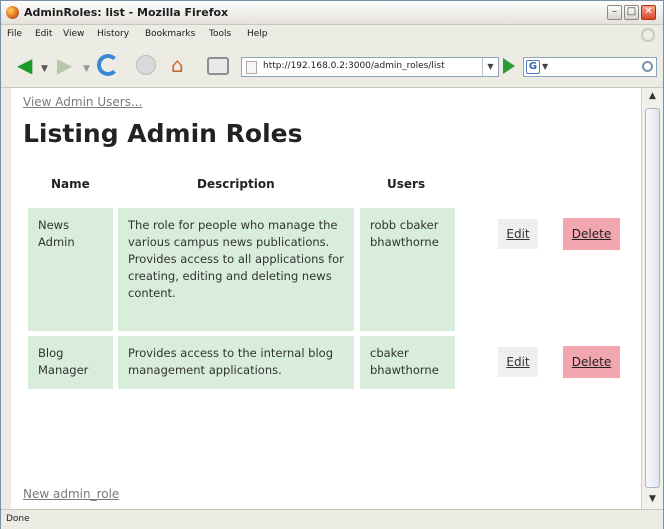  What do you see at coordinates (614, 12) in the screenshot?
I see `minimize-button: –` at bounding box center [614, 12].